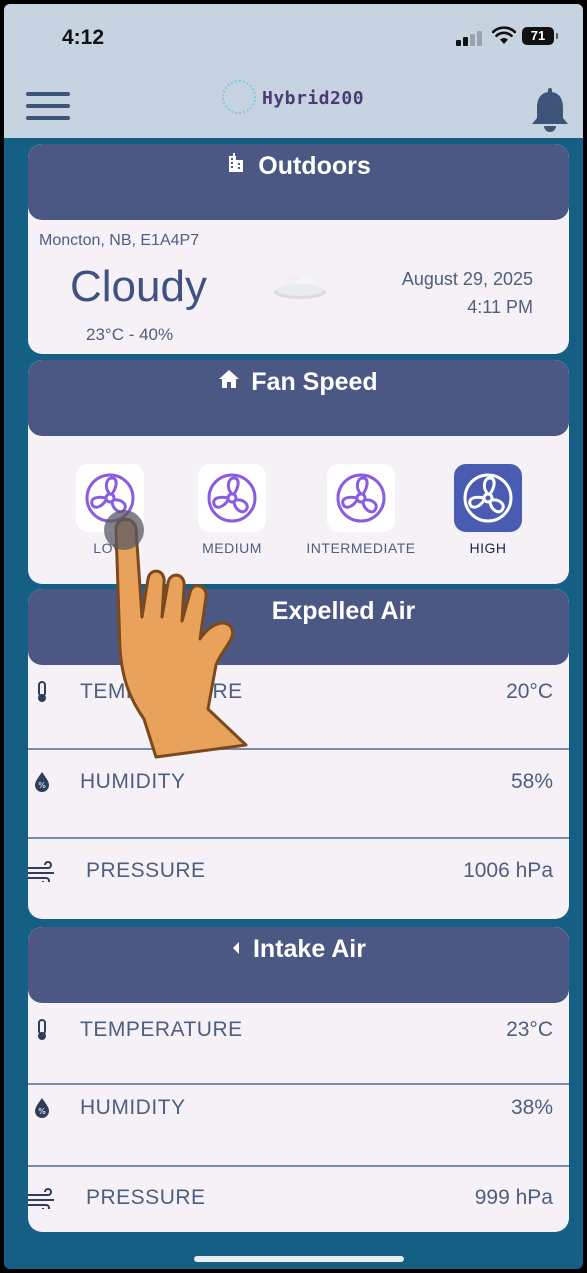 This screenshot has height=1273, width=587. I want to click on intake-humidity-row: % HUMIDITY 38%, so click(298, 1115).